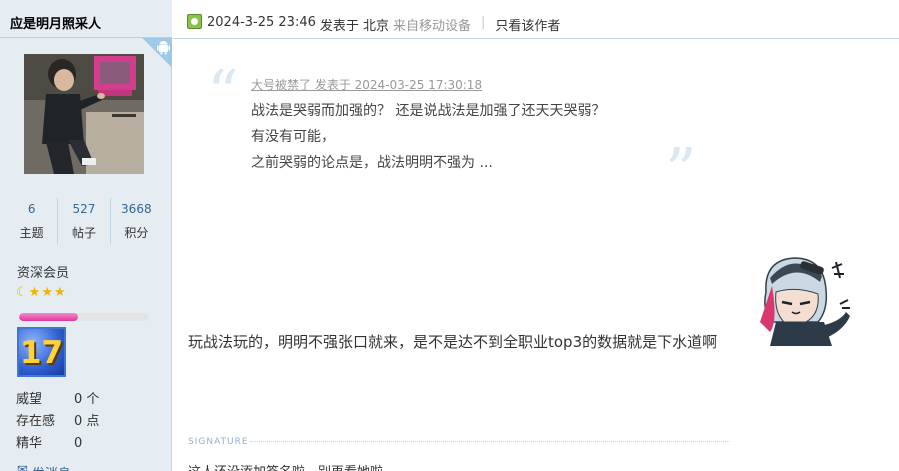 The height and width of the screenshot is (471, 899). What do you see at coordinates (136, 233) in the screenshot?
I see `stat-label: 积分` at bounding box center [136, 233].